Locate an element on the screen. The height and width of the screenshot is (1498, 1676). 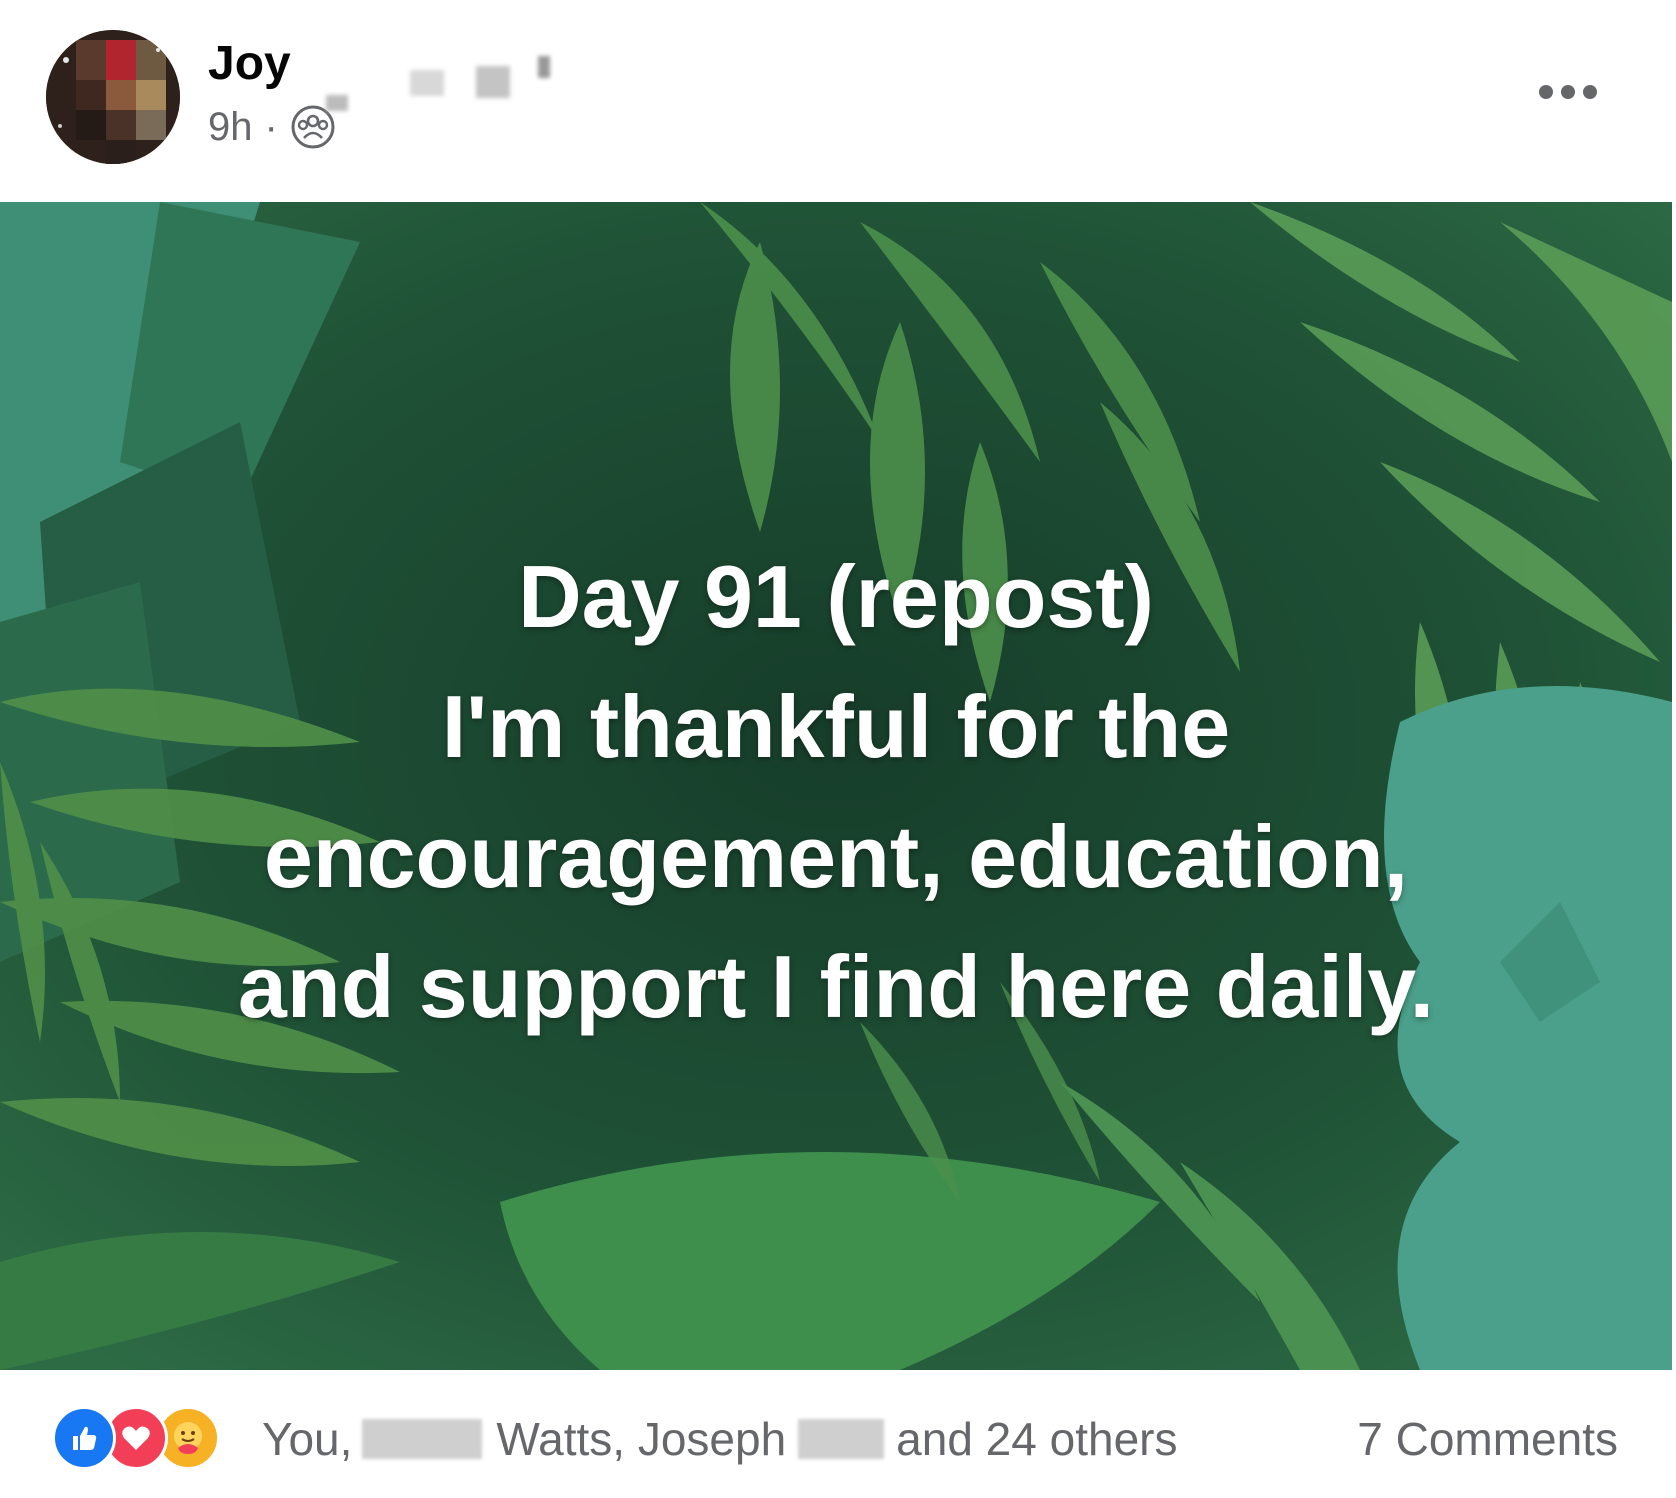
reactors-prefix: You, is located at coordinates (307, 1439).